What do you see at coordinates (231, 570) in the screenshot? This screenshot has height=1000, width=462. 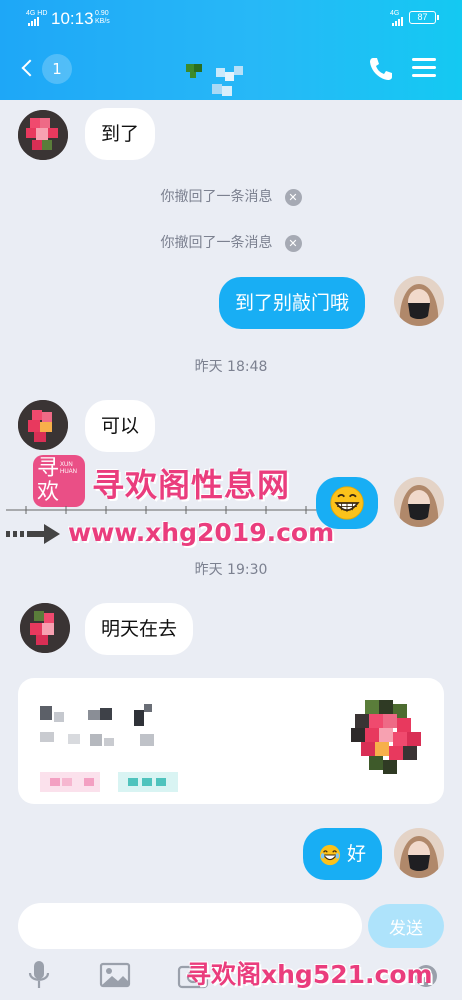 I see `timestamp: 昨天 19:30` at bounding box center [231, 570].